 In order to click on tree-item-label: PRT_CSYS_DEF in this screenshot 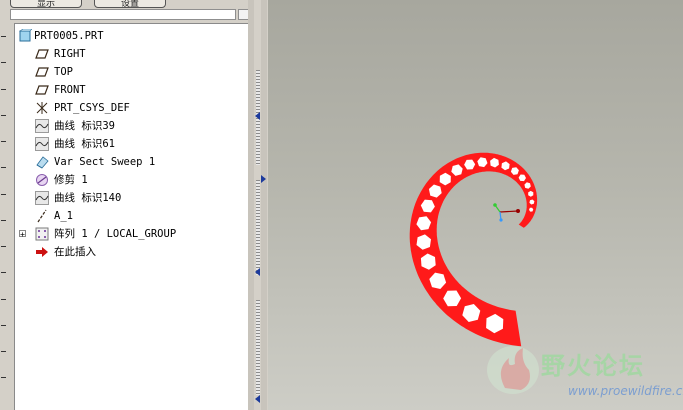, I will do `click(92, 108)`.